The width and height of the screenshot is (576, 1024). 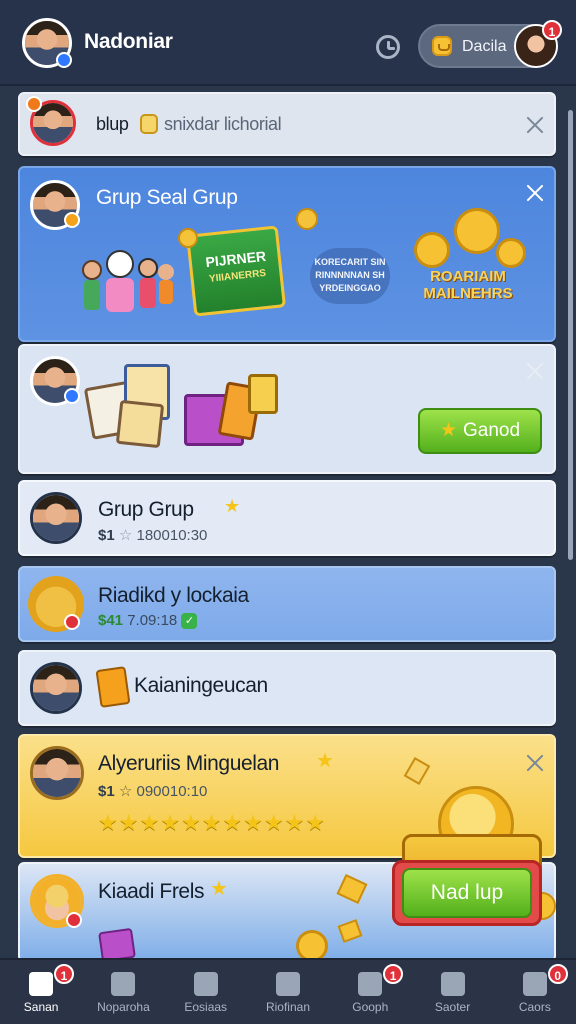 I want to click on top-header: Nadoniar Dacila 1, so click(x=288, y=43).